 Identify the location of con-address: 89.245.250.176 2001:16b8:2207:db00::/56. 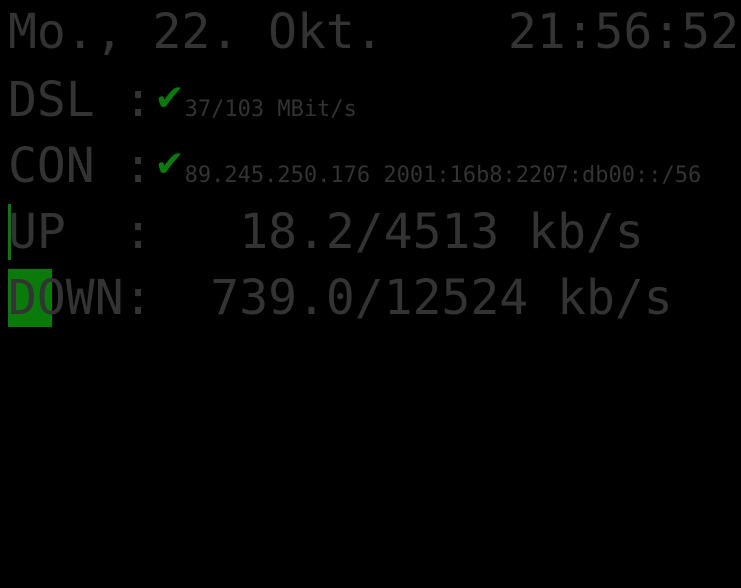
(443, 175).